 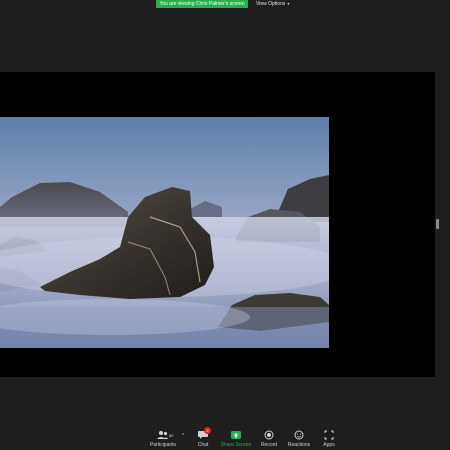 I want to click on chat-unread-badge: 2, so click(x=207, y=430).